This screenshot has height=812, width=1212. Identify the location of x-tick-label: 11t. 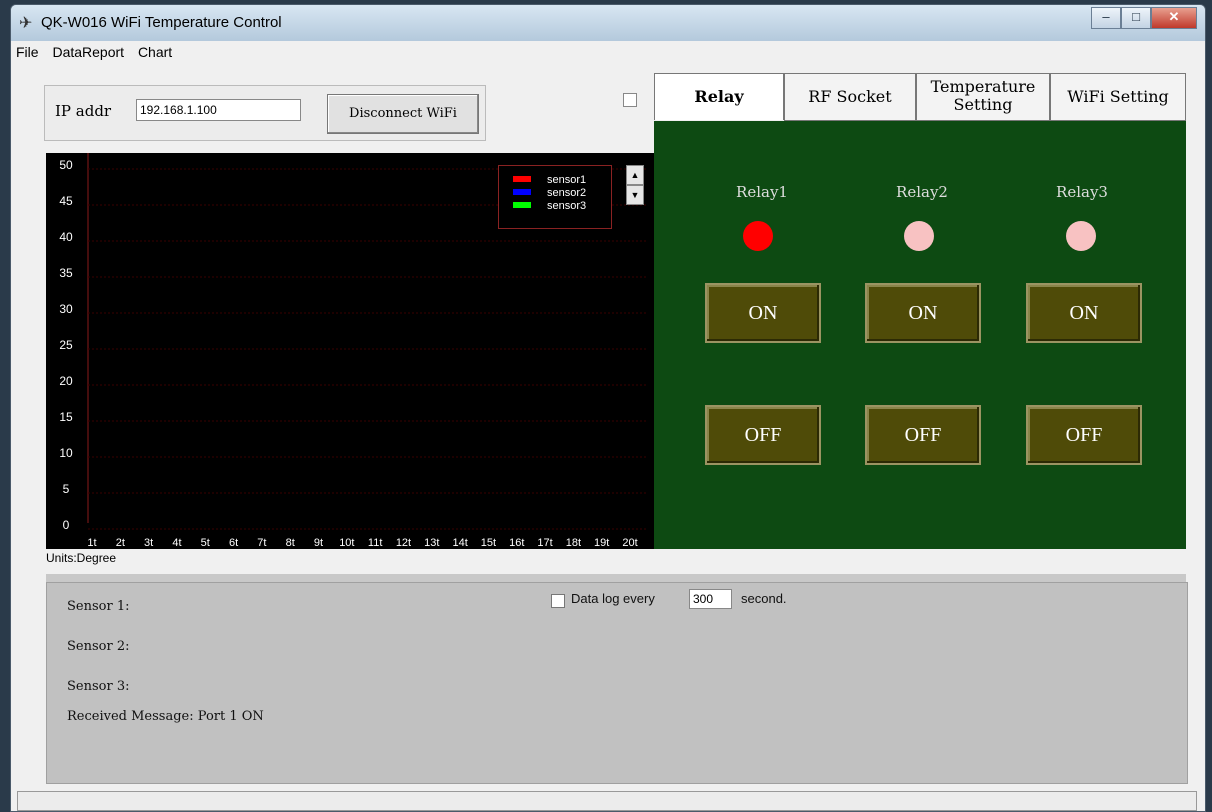
(375, 543).